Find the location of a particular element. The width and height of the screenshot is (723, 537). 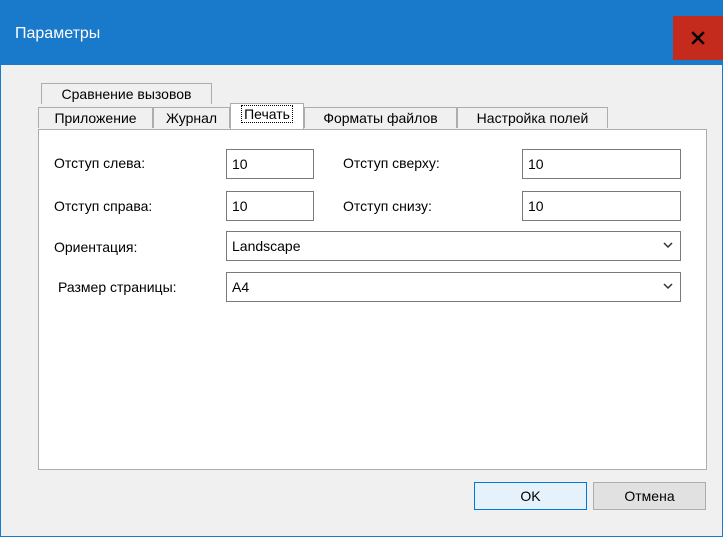

page-size-label: Размер страницы: is located at coordinates (117, 287).